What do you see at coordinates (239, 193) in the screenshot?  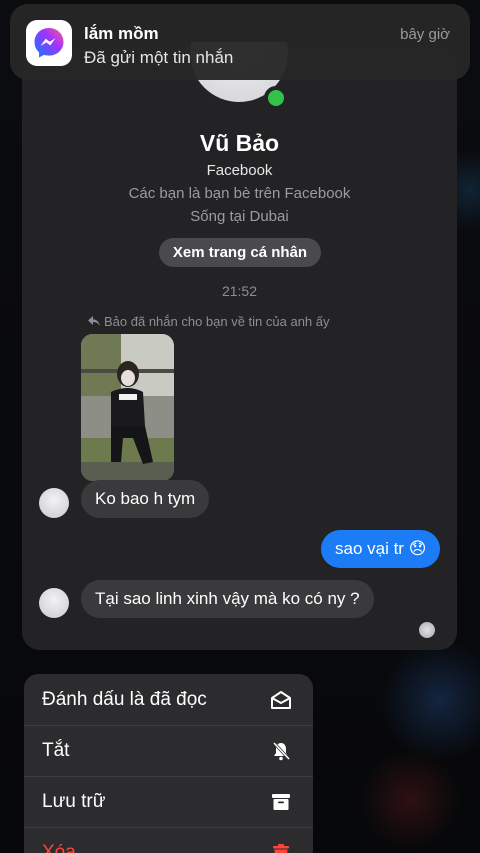 I see `friend-status: Các bạn là bạn bè trên Facebook` at bounding box center [239, 193].